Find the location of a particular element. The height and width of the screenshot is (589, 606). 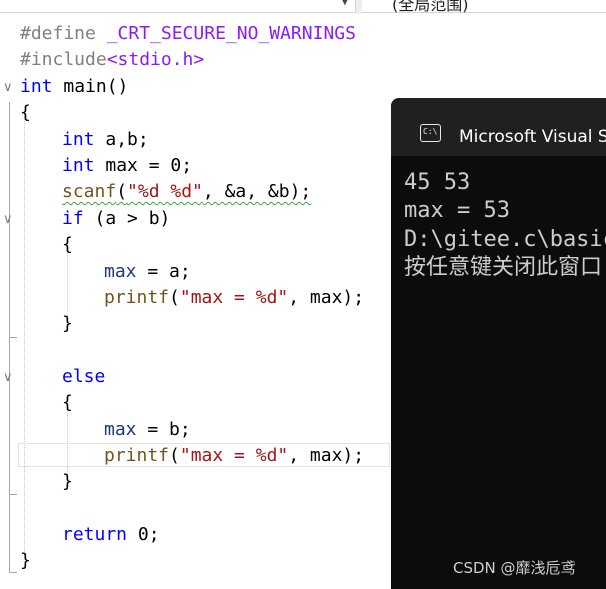

fold-else-icon: ∨ is located at coordinates (8, 377).